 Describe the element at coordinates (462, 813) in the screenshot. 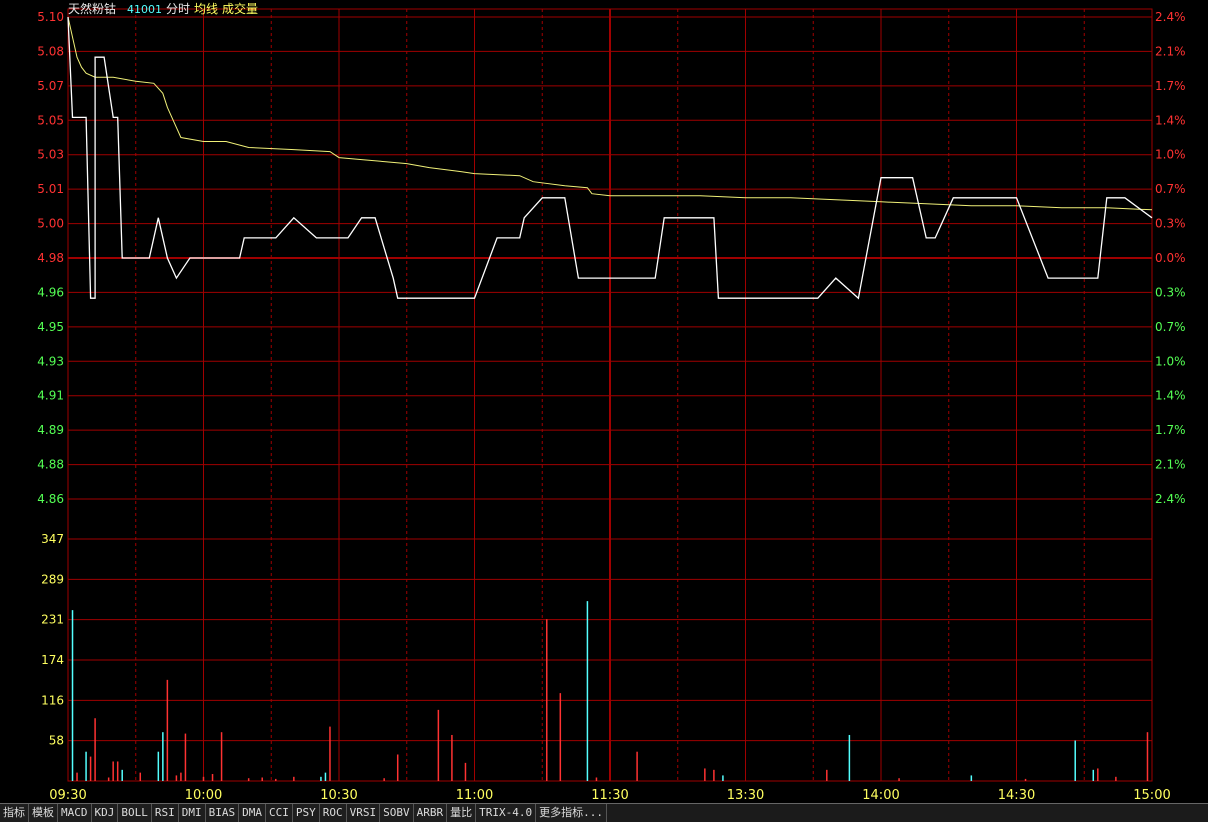

I see `indicator-tab: 量比` at that location.